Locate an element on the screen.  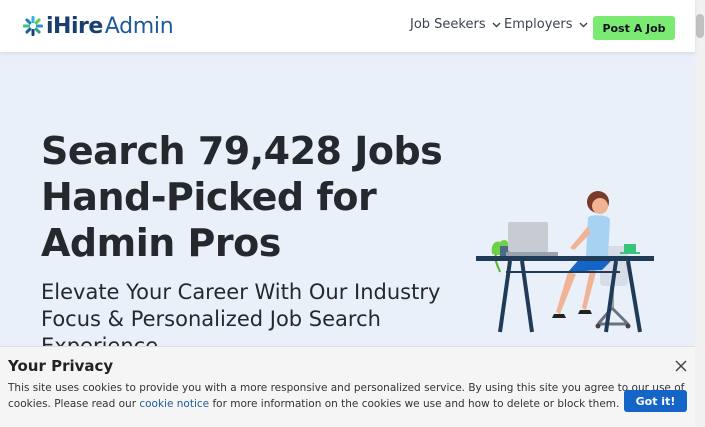
scrollbar-track is located at coordinates (700, 213).